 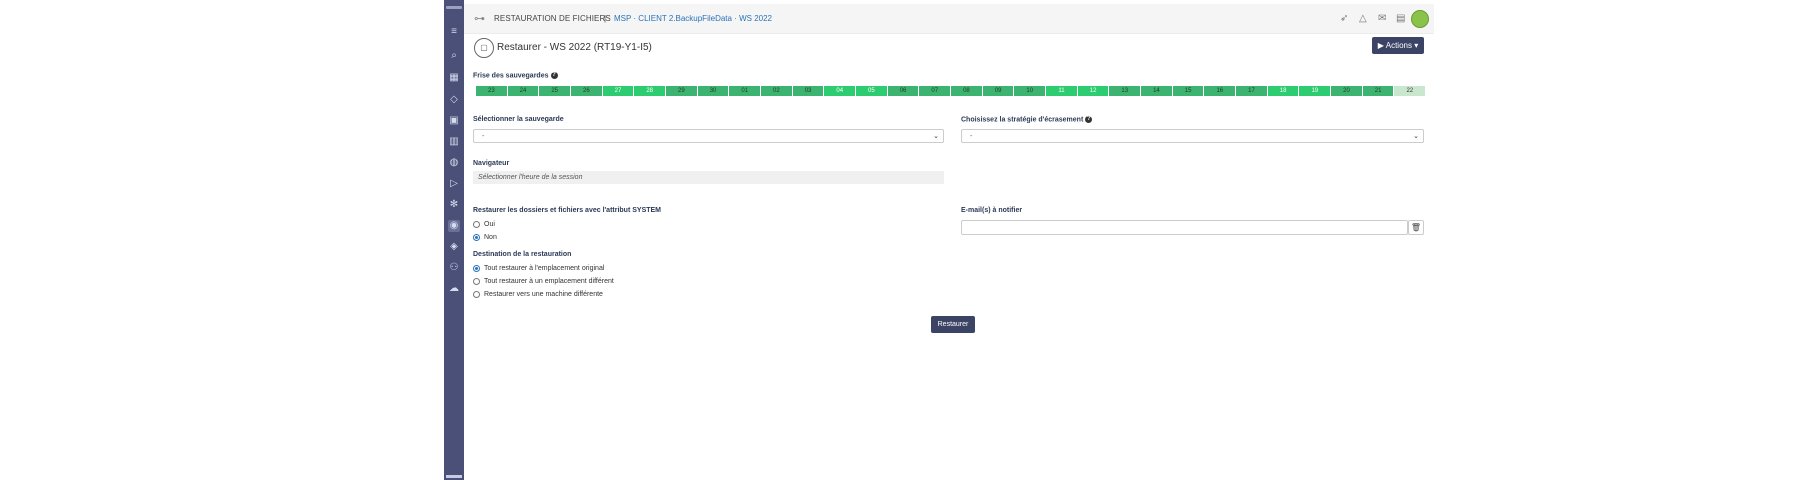 I want to click on sidebar-footer, so click(x=454, y=476).